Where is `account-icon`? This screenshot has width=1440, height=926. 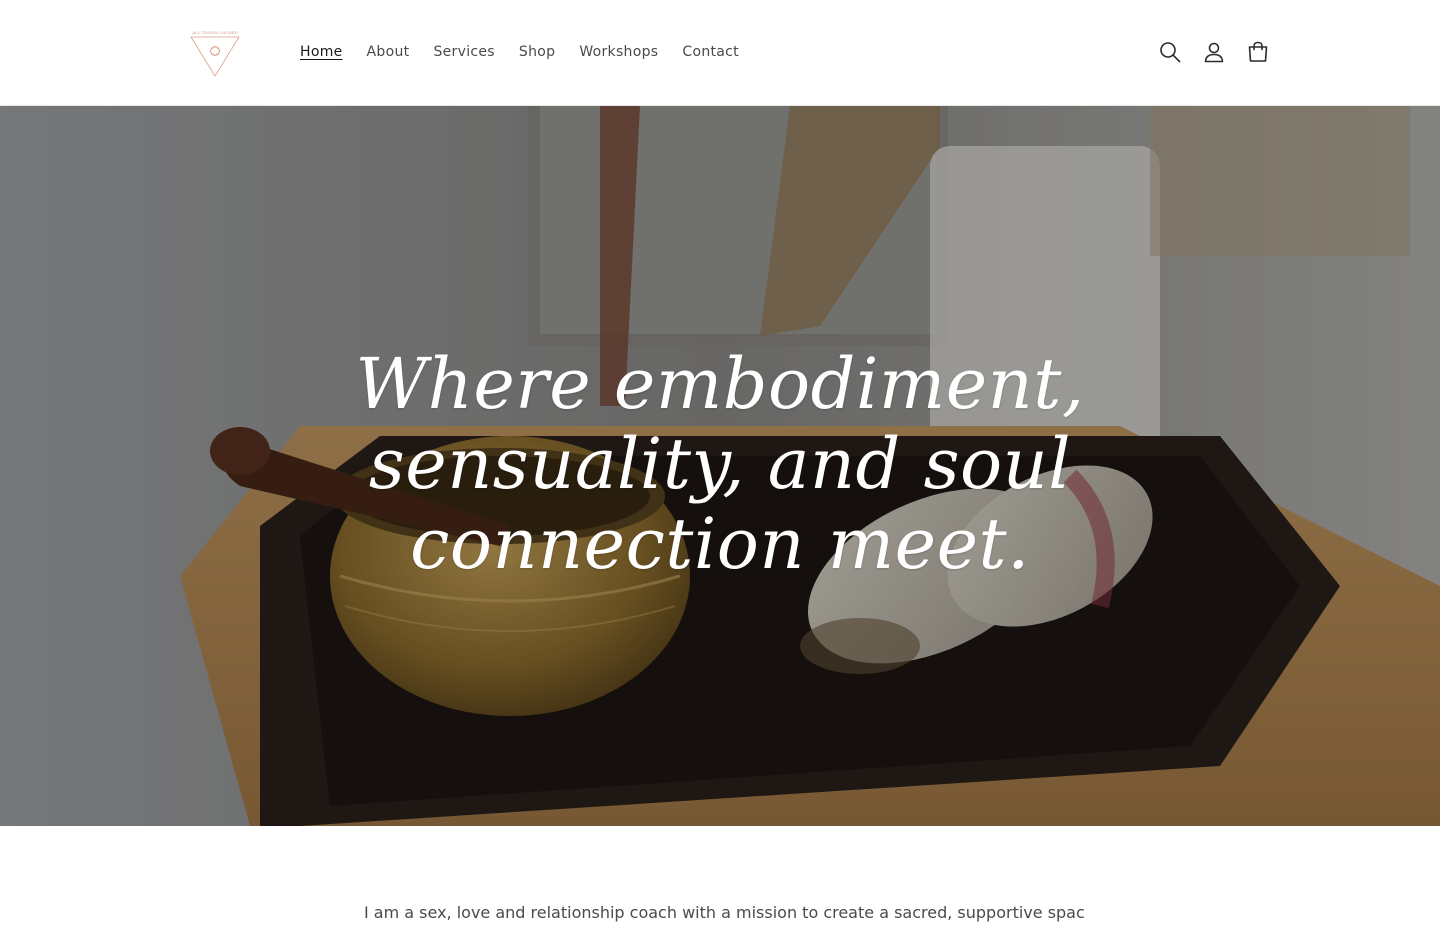
account-icon is located at coordinates (1214, 52).